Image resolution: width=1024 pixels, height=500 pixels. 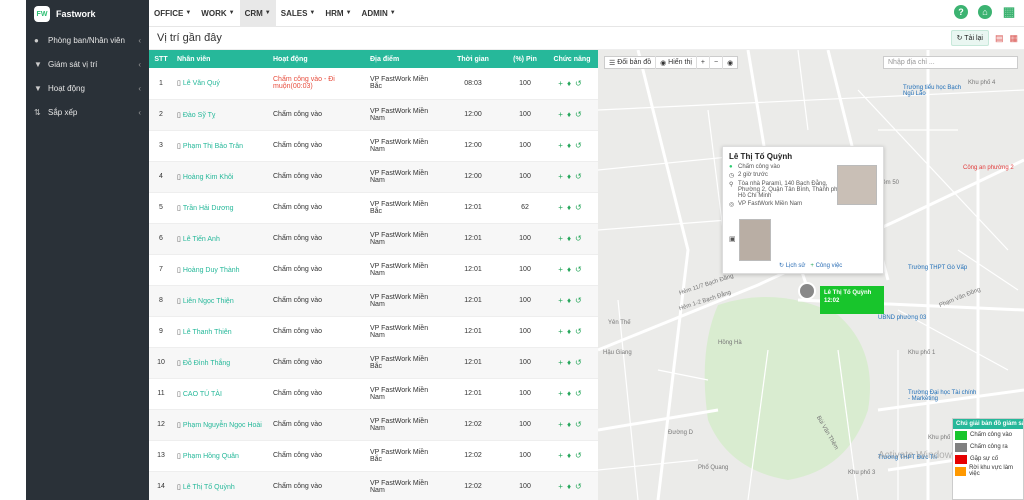 I want to click on cell-employee: ▯ Trần Hải Dương, so click(x=221, y=208).